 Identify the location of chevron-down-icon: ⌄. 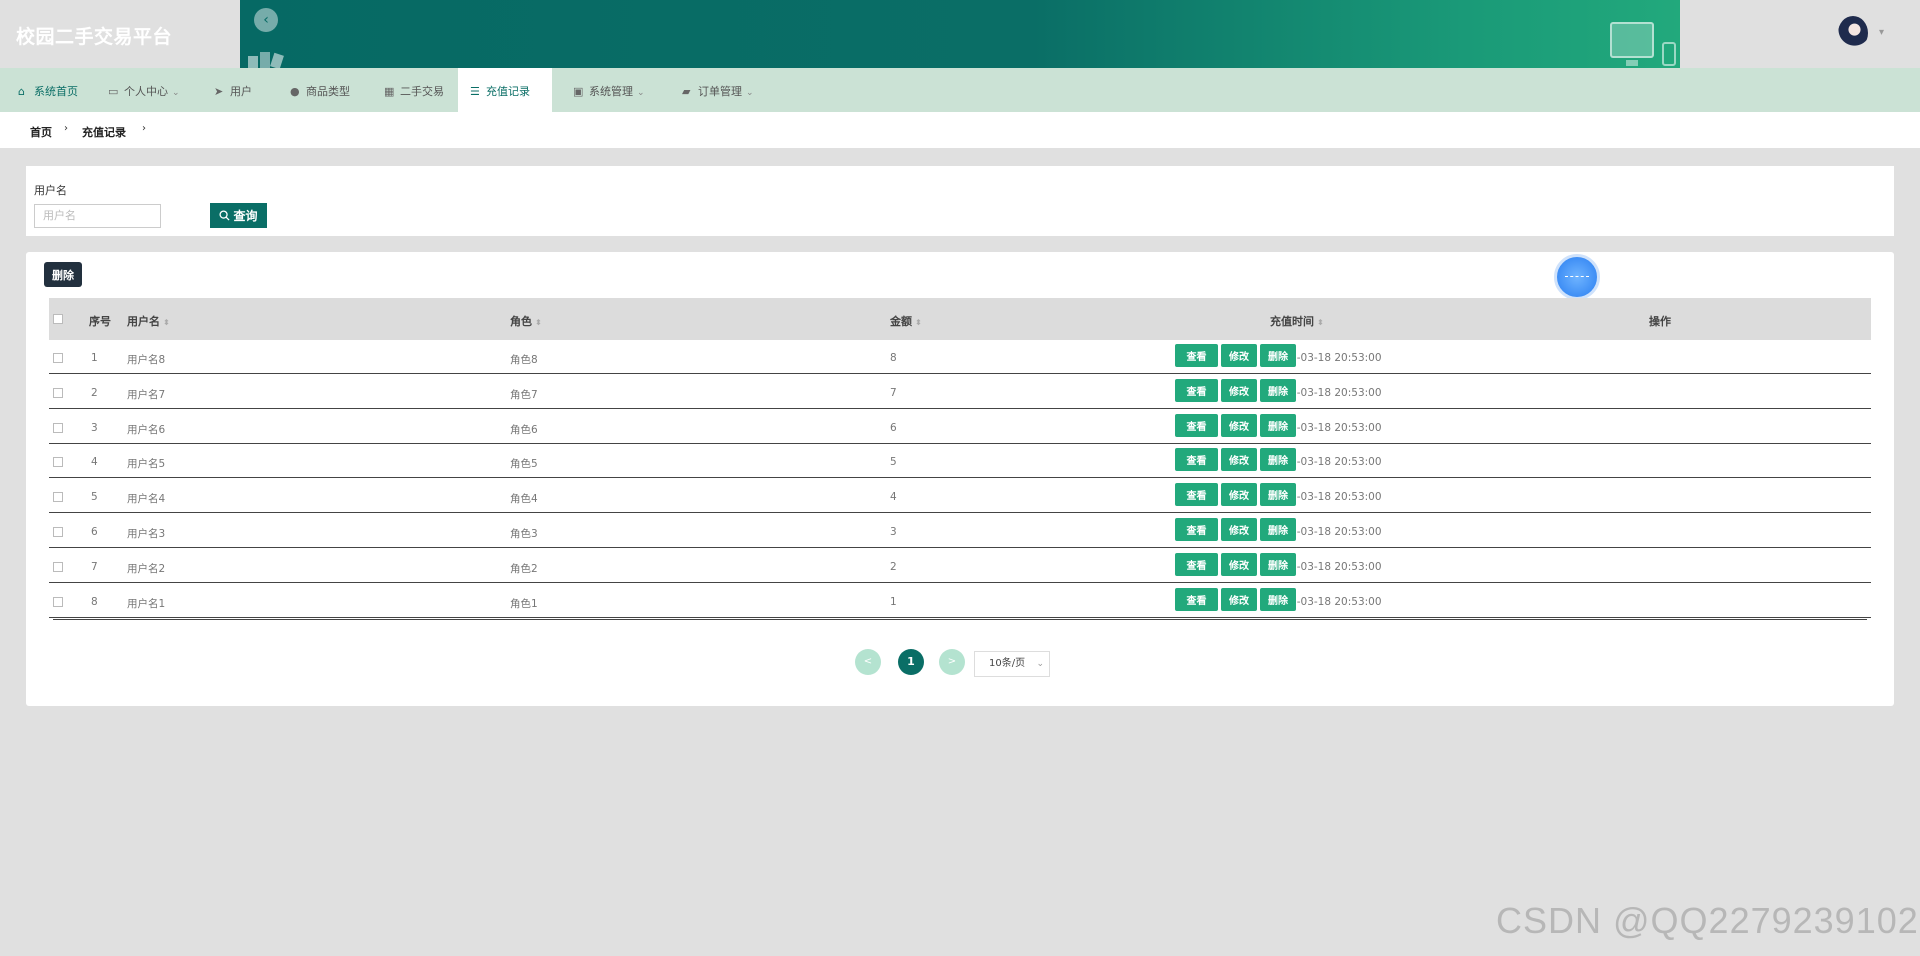
(750, 93).